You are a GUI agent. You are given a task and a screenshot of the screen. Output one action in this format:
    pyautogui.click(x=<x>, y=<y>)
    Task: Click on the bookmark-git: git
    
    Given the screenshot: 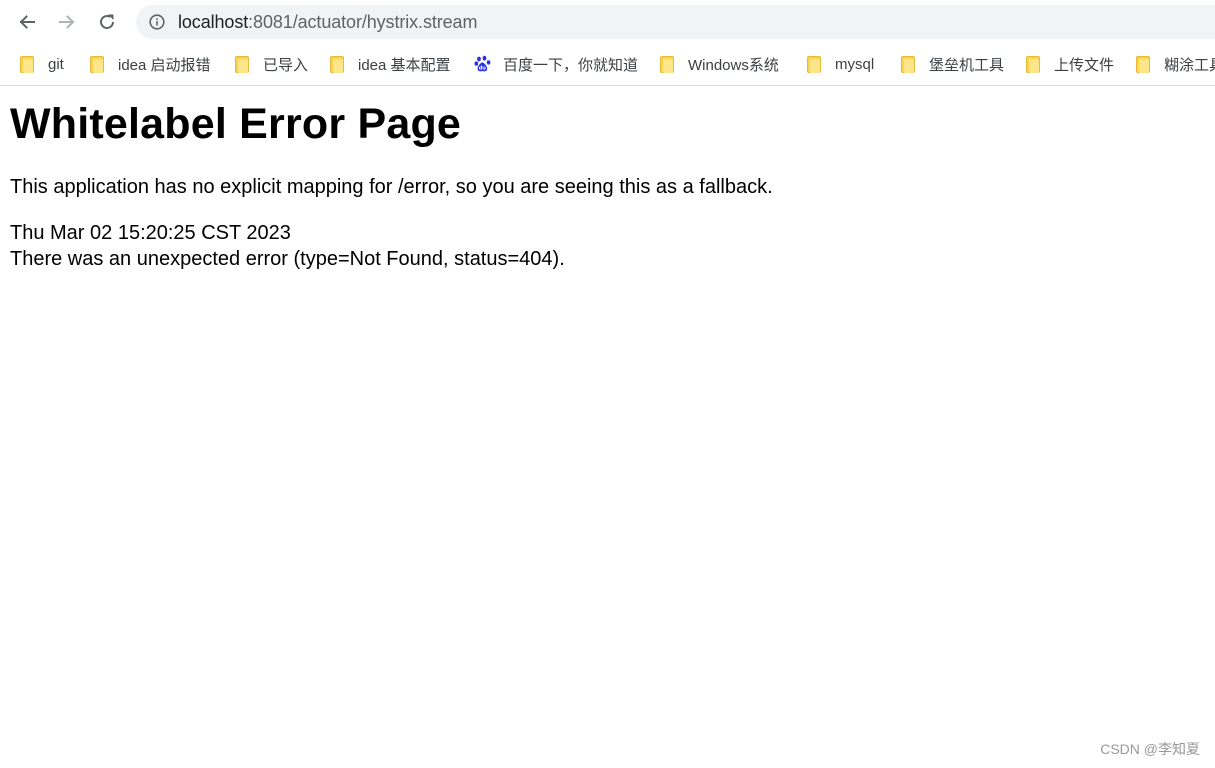 What is the action you would take?
    pyautogui.click(x=42, y=64)
    